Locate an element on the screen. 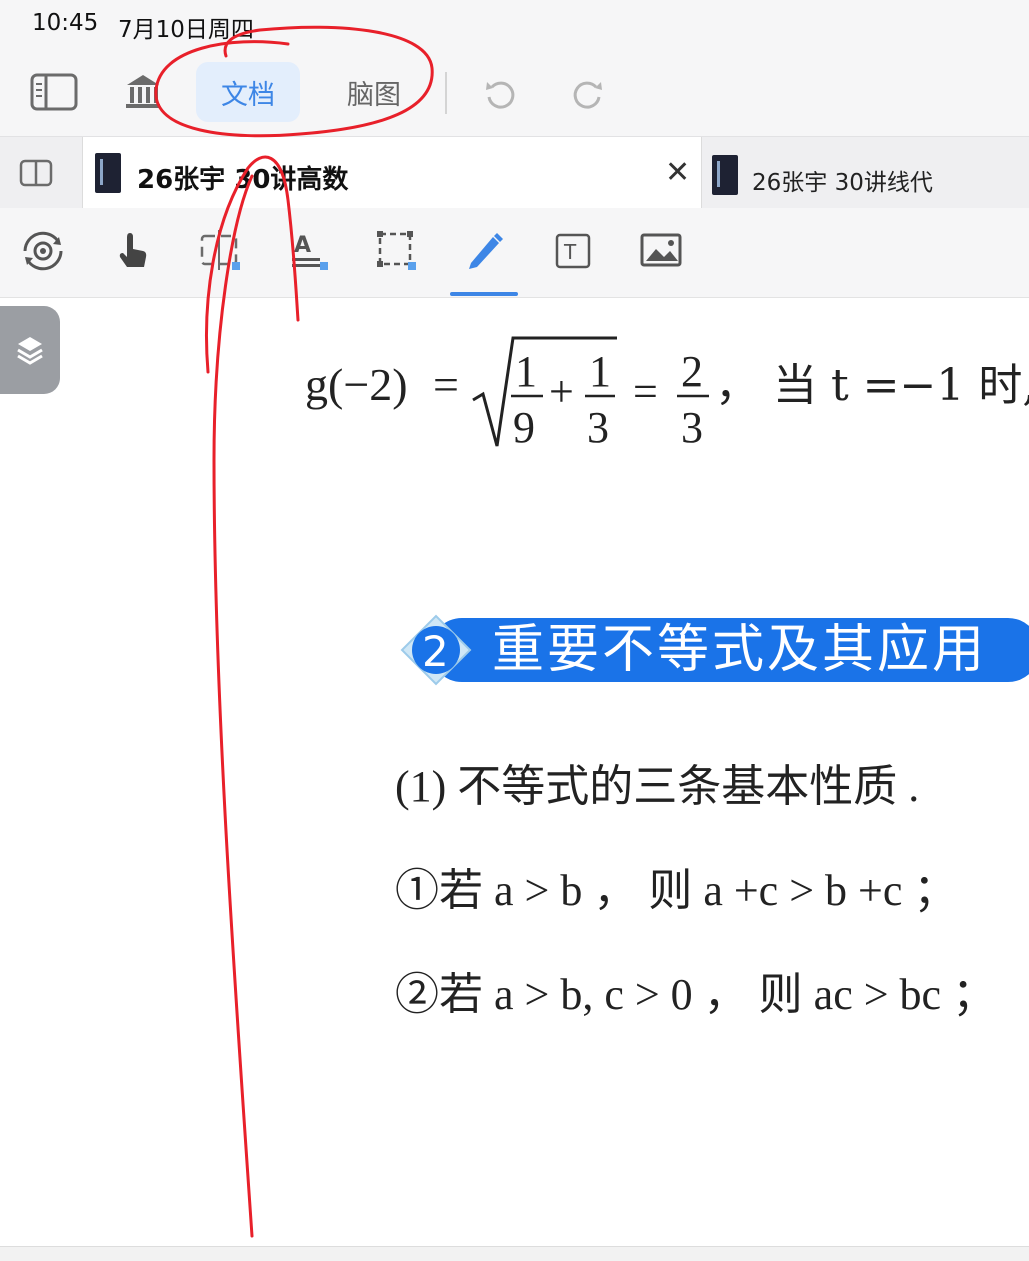 This screenshot has height=1261, width=1029. formula-plus: + is located at coordinates (561, 391).